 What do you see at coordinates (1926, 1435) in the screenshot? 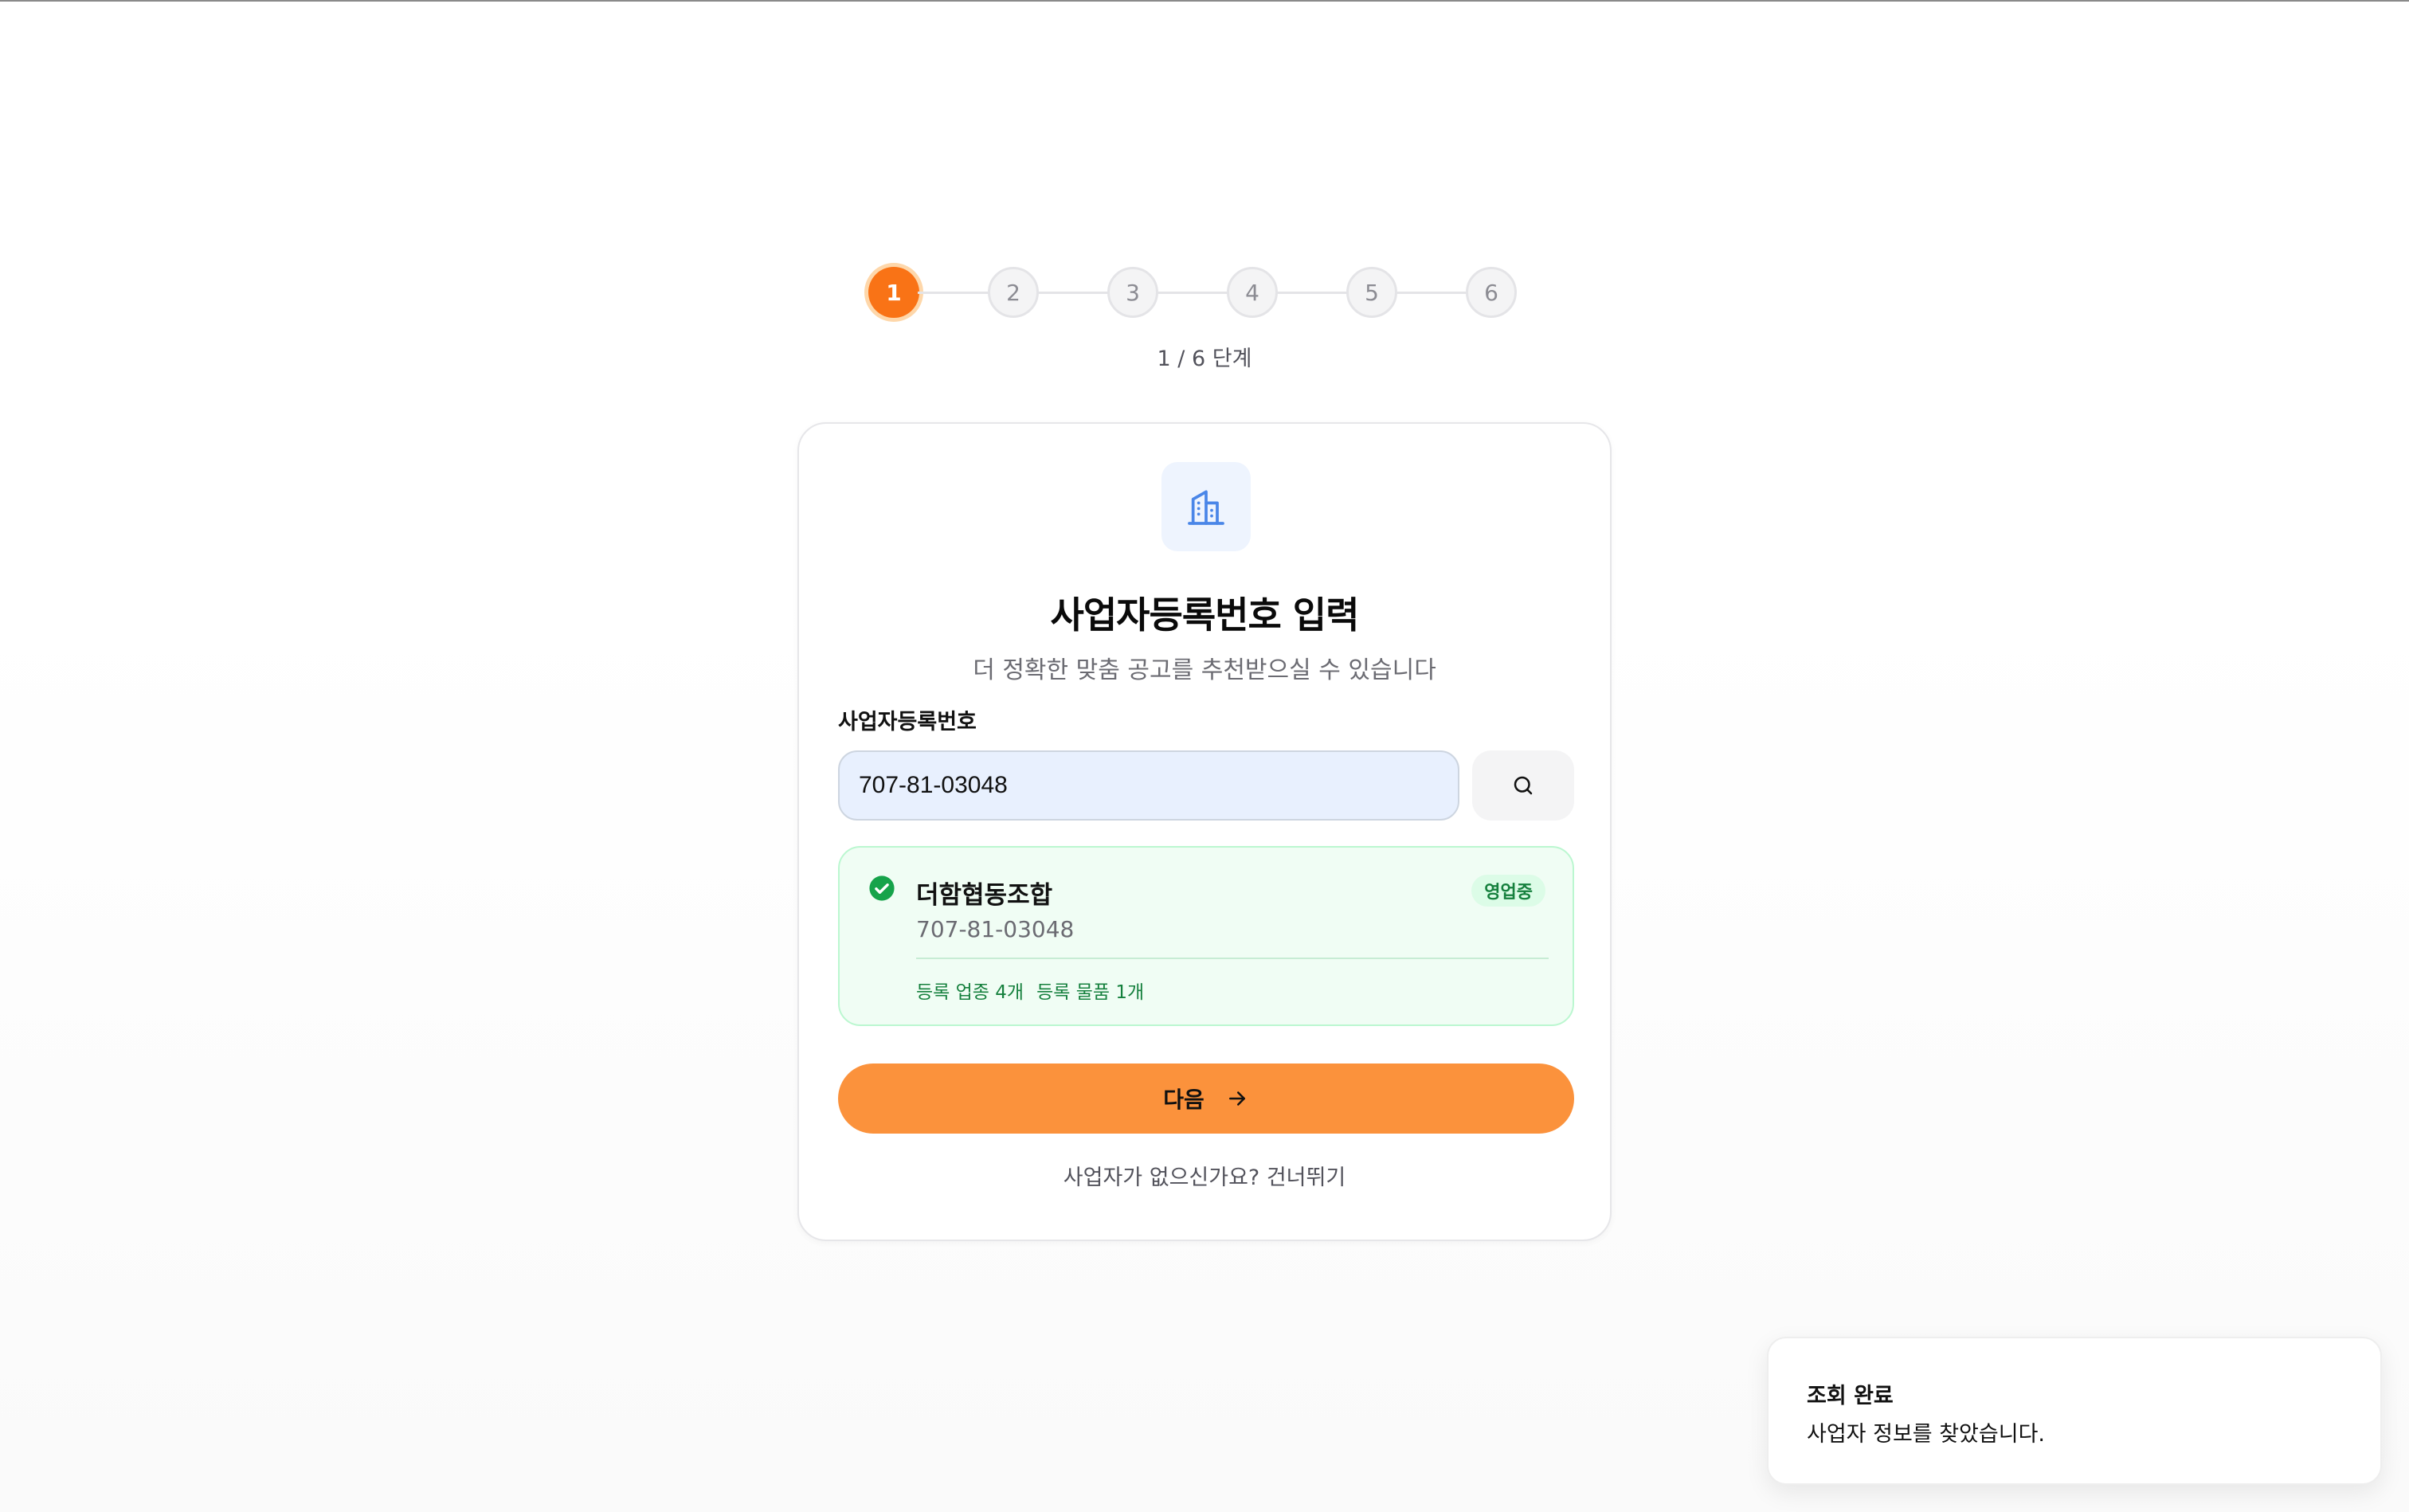
I see `toast-message: 사업자 정보를 찾았습니다.` at bounding box center [1926, 1435].